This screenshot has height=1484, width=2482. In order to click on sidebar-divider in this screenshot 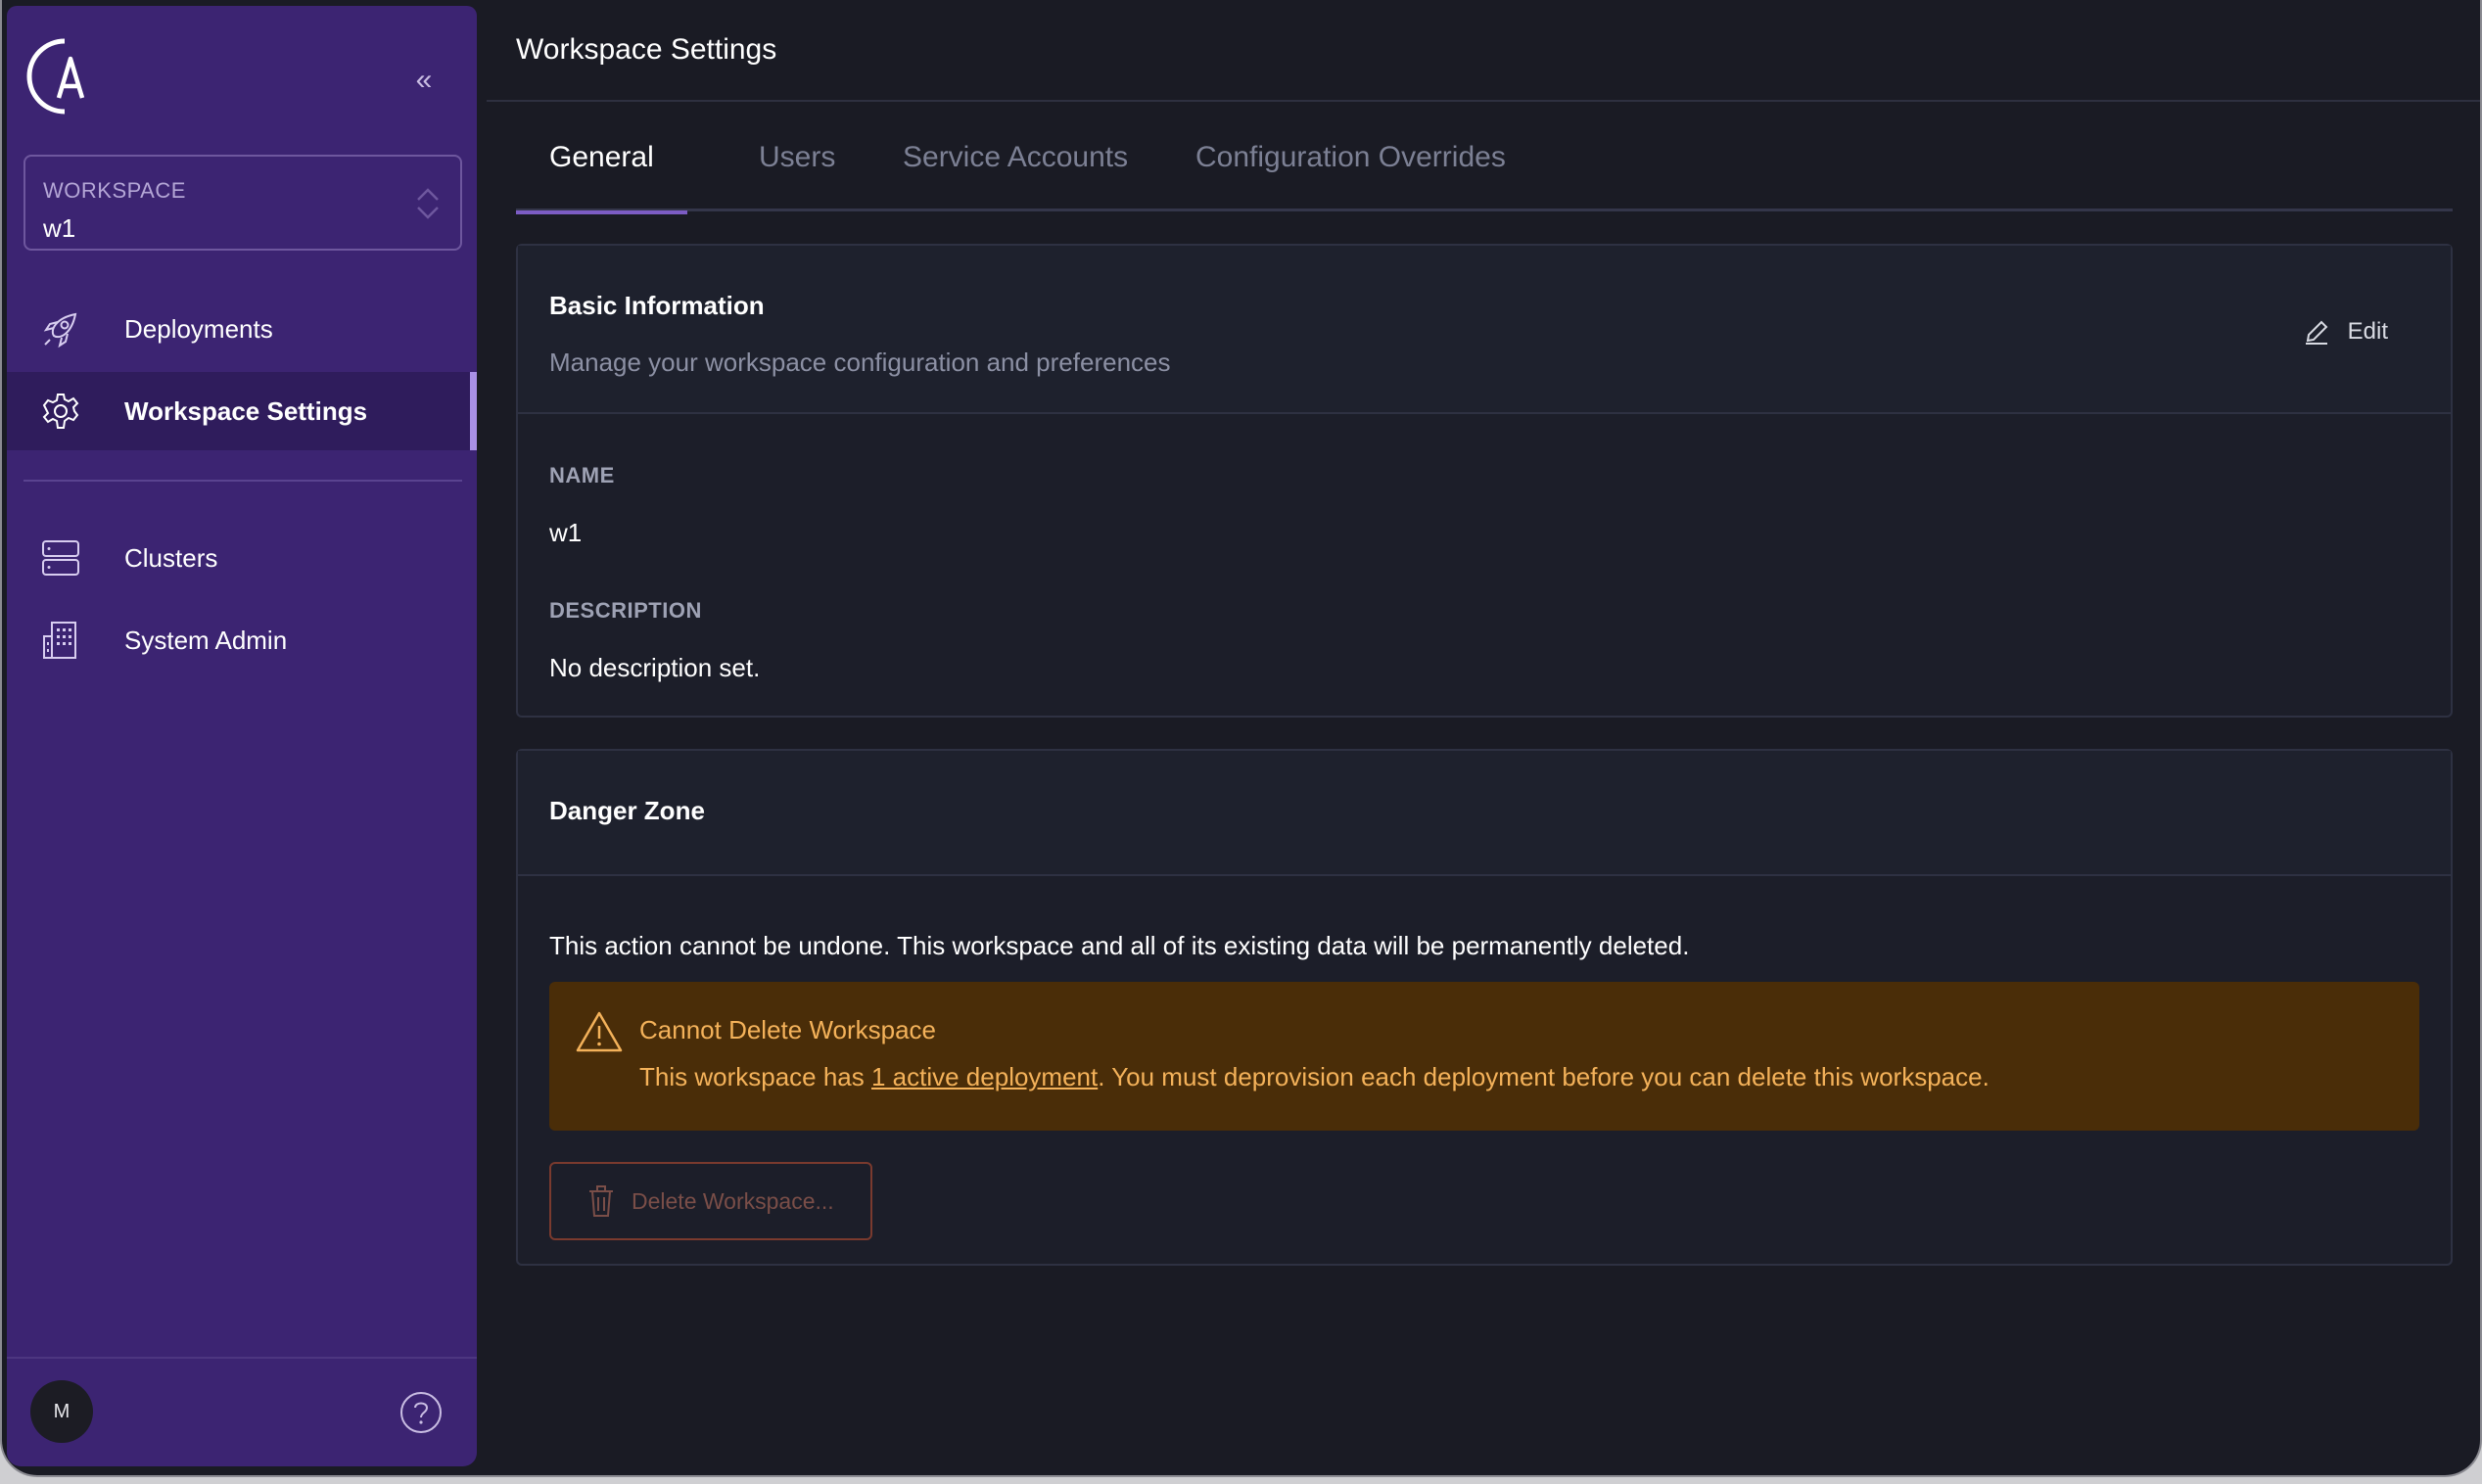, I will do `click(243, 481)`.